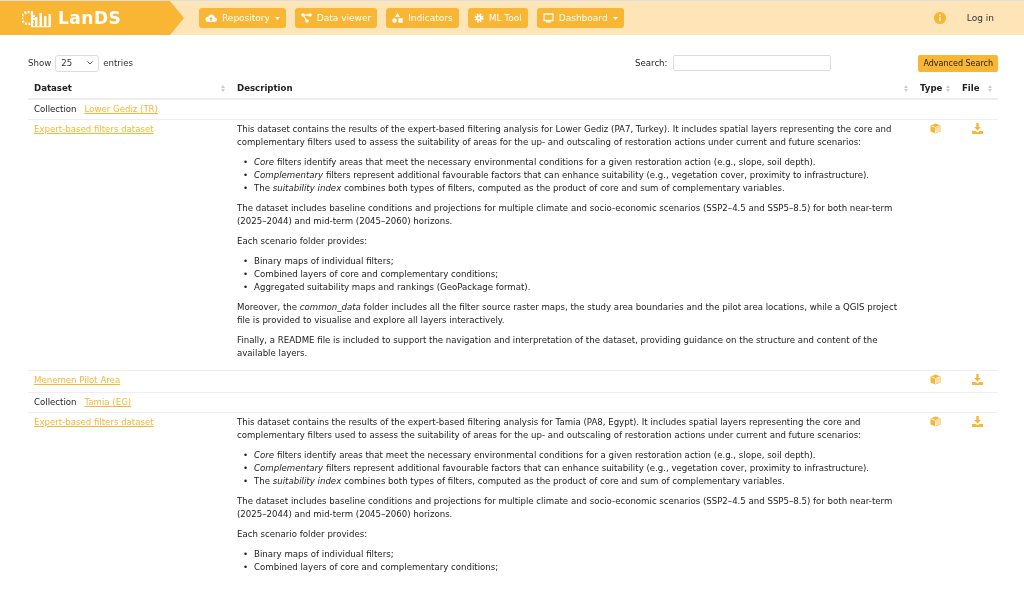 This screenshot has width=1024, height=596. Describe the element at coordinates (580, 18) in the screenshot. I see `nav-menu-button: Dashboard` at that location.